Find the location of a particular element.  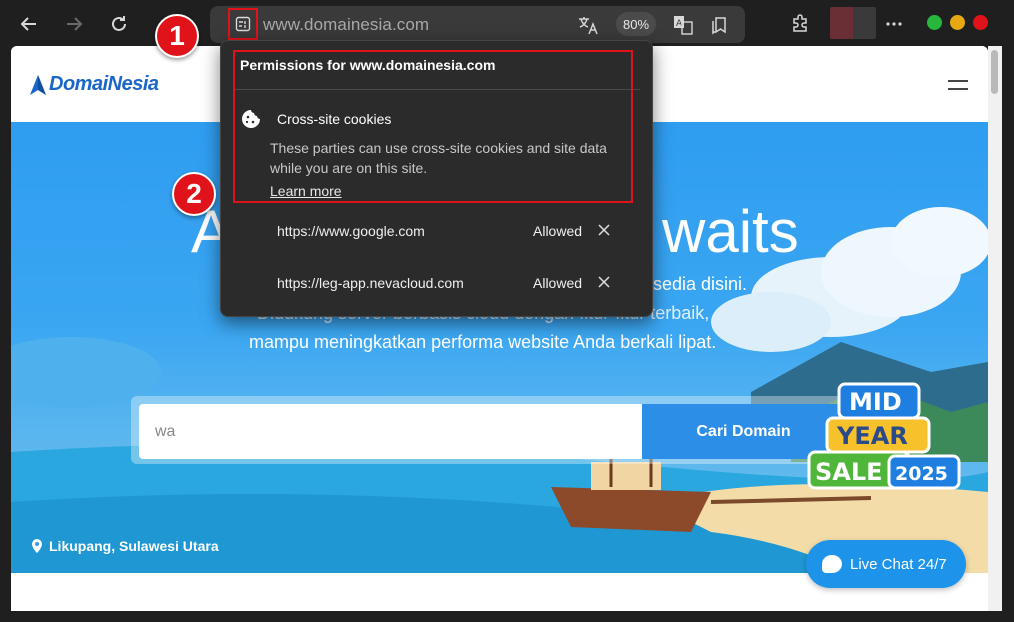

permission-site-url: https://www.google.com is located at coordinates (351, 231).